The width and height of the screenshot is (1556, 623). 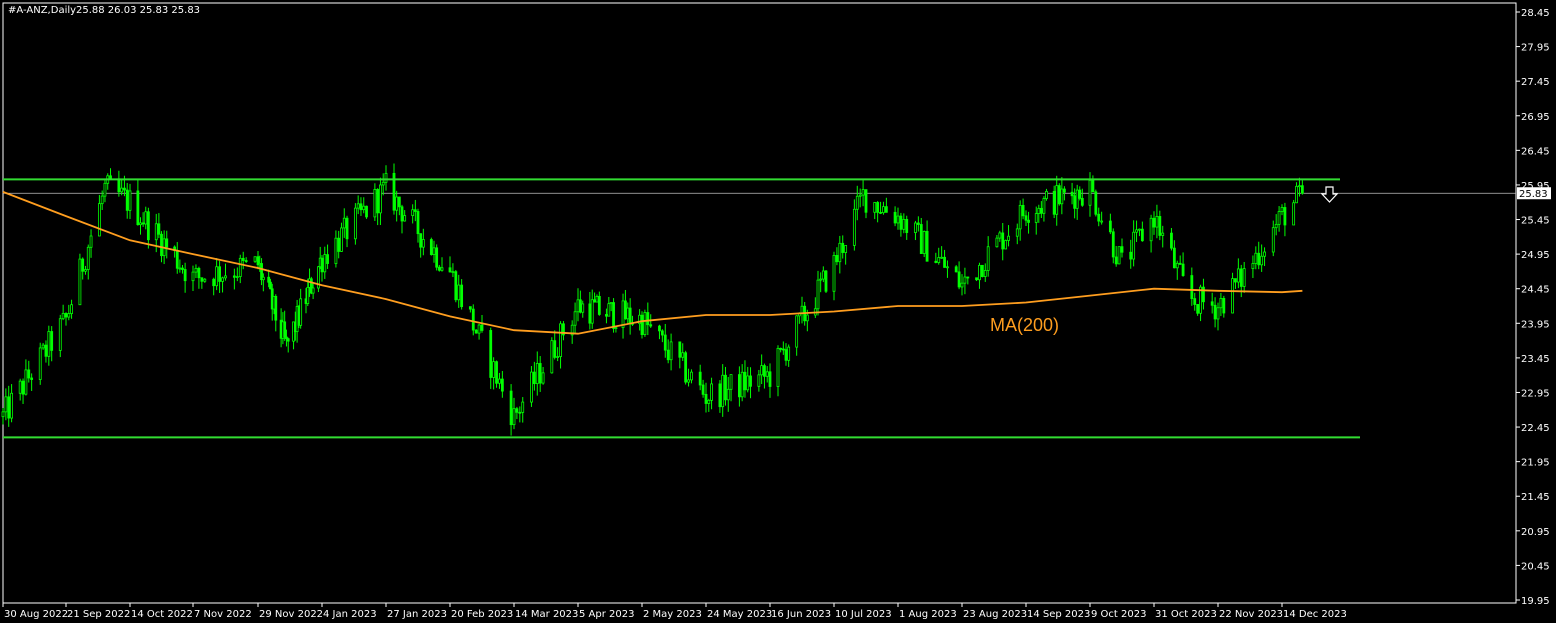 I want to click on x-tick-label: 22 Nov 2023, so click(x=1251, y=614).